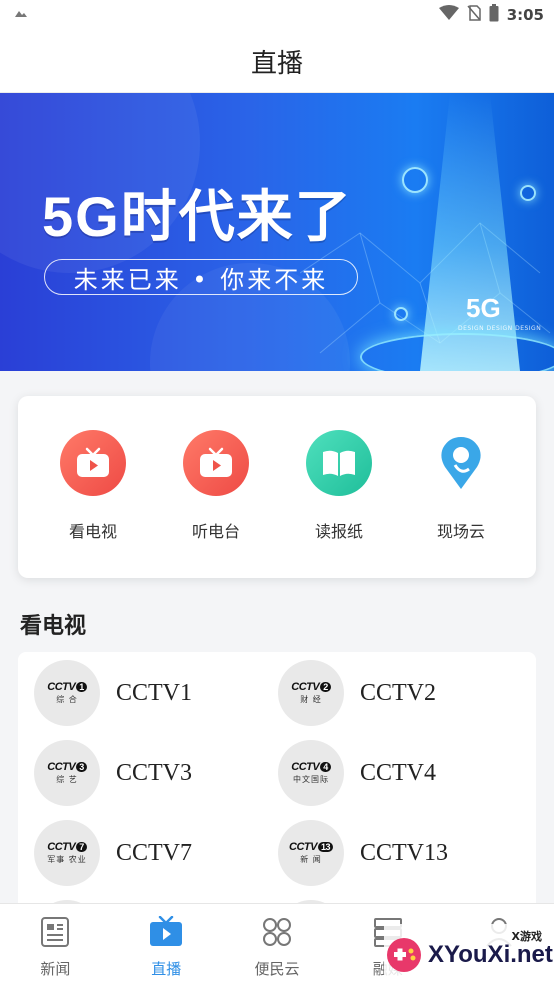  I want to click on site-watermark: XYouXi.net X游戏, so click(469, 955).